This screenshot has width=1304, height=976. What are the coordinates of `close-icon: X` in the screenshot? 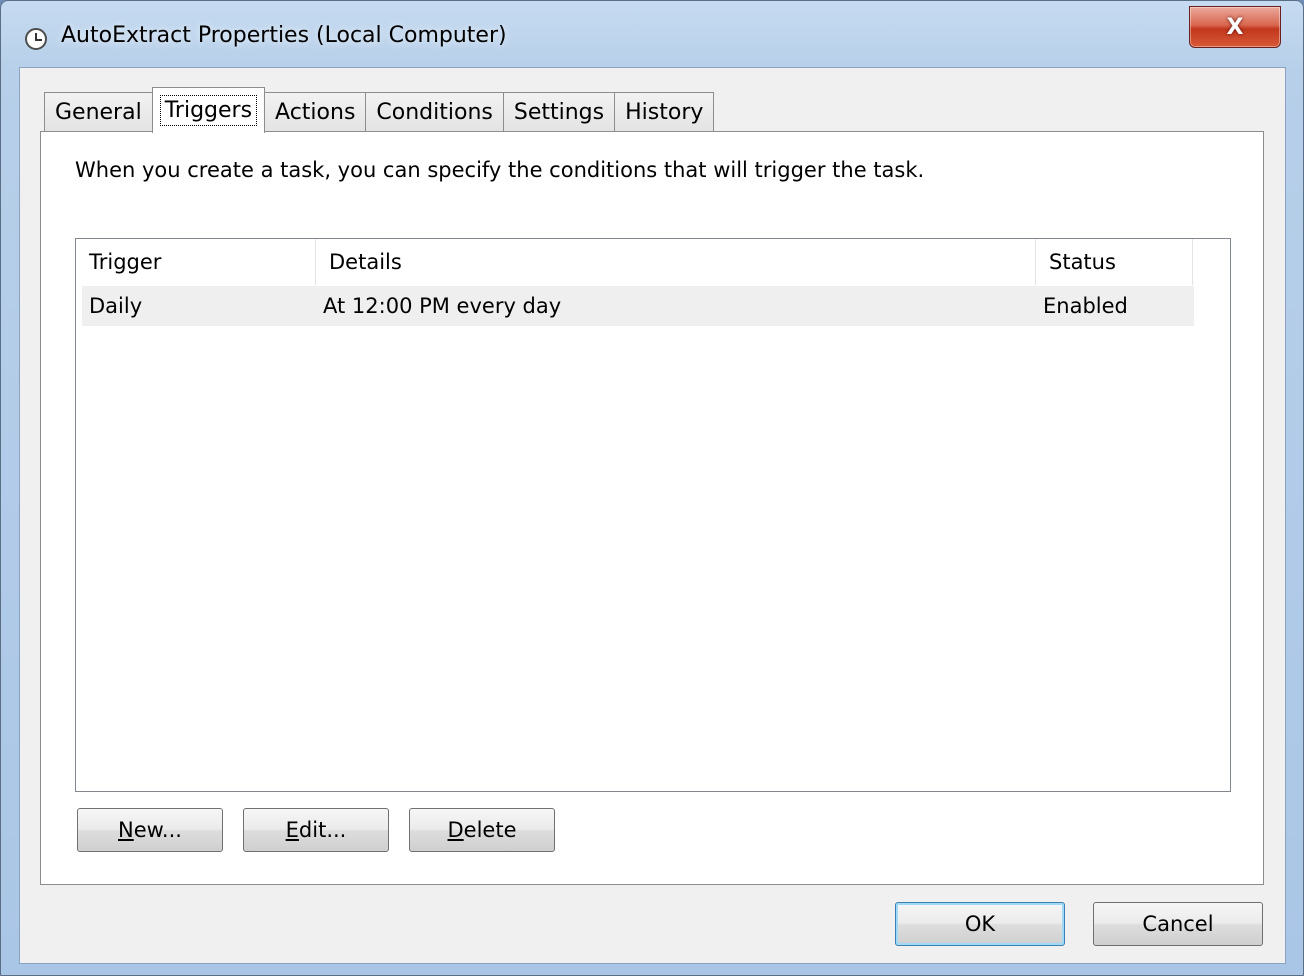 It's located at (1235, 27).